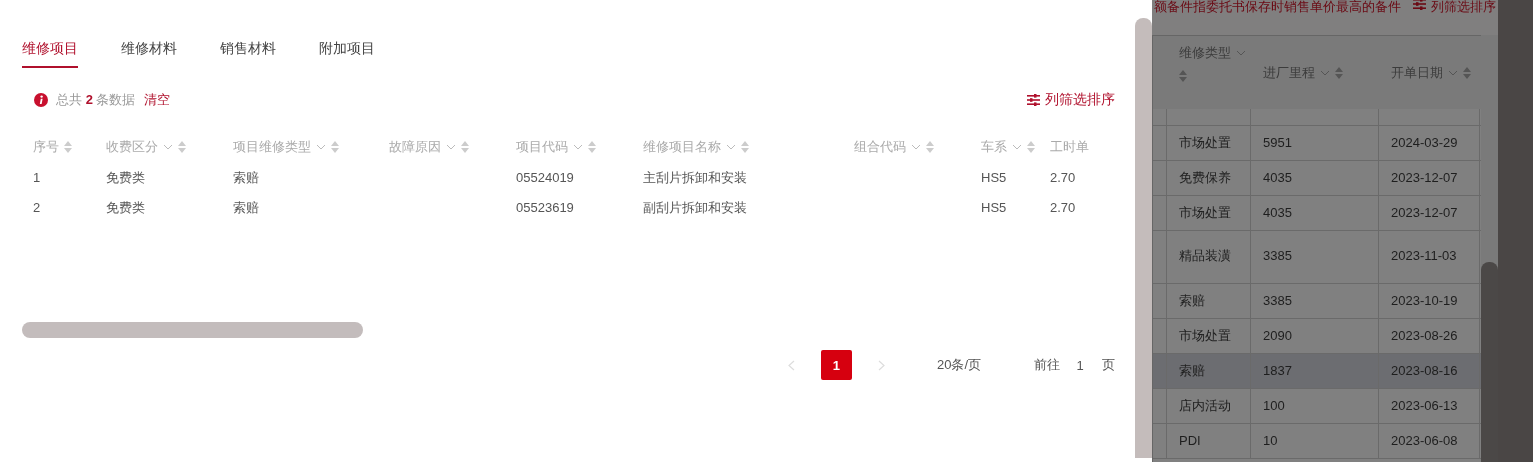 This screenshot has height=462, width=1533. Describe the element at coordinates (1205, 405) in the screenshot. I see `table-cell: 店内活动` at that location.